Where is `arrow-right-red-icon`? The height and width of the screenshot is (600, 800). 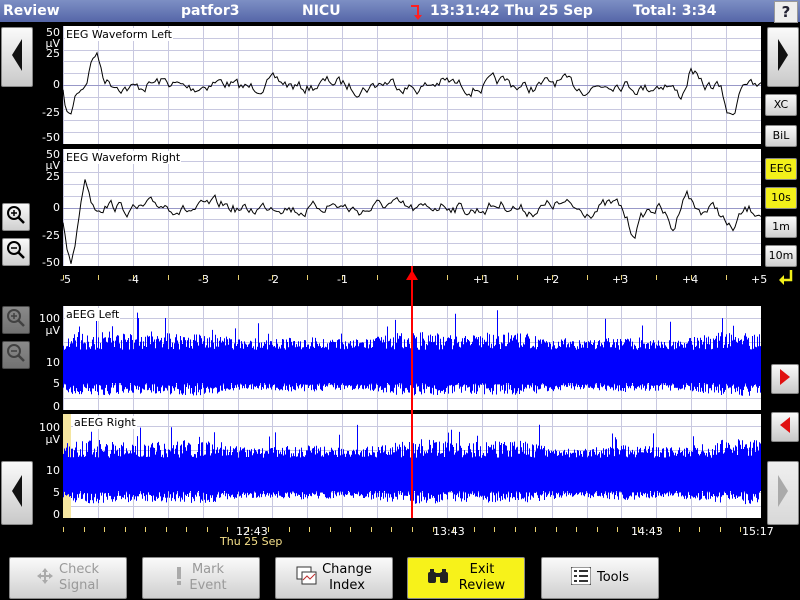 arrow-right-red-icon is located at coordinates (785, 379).